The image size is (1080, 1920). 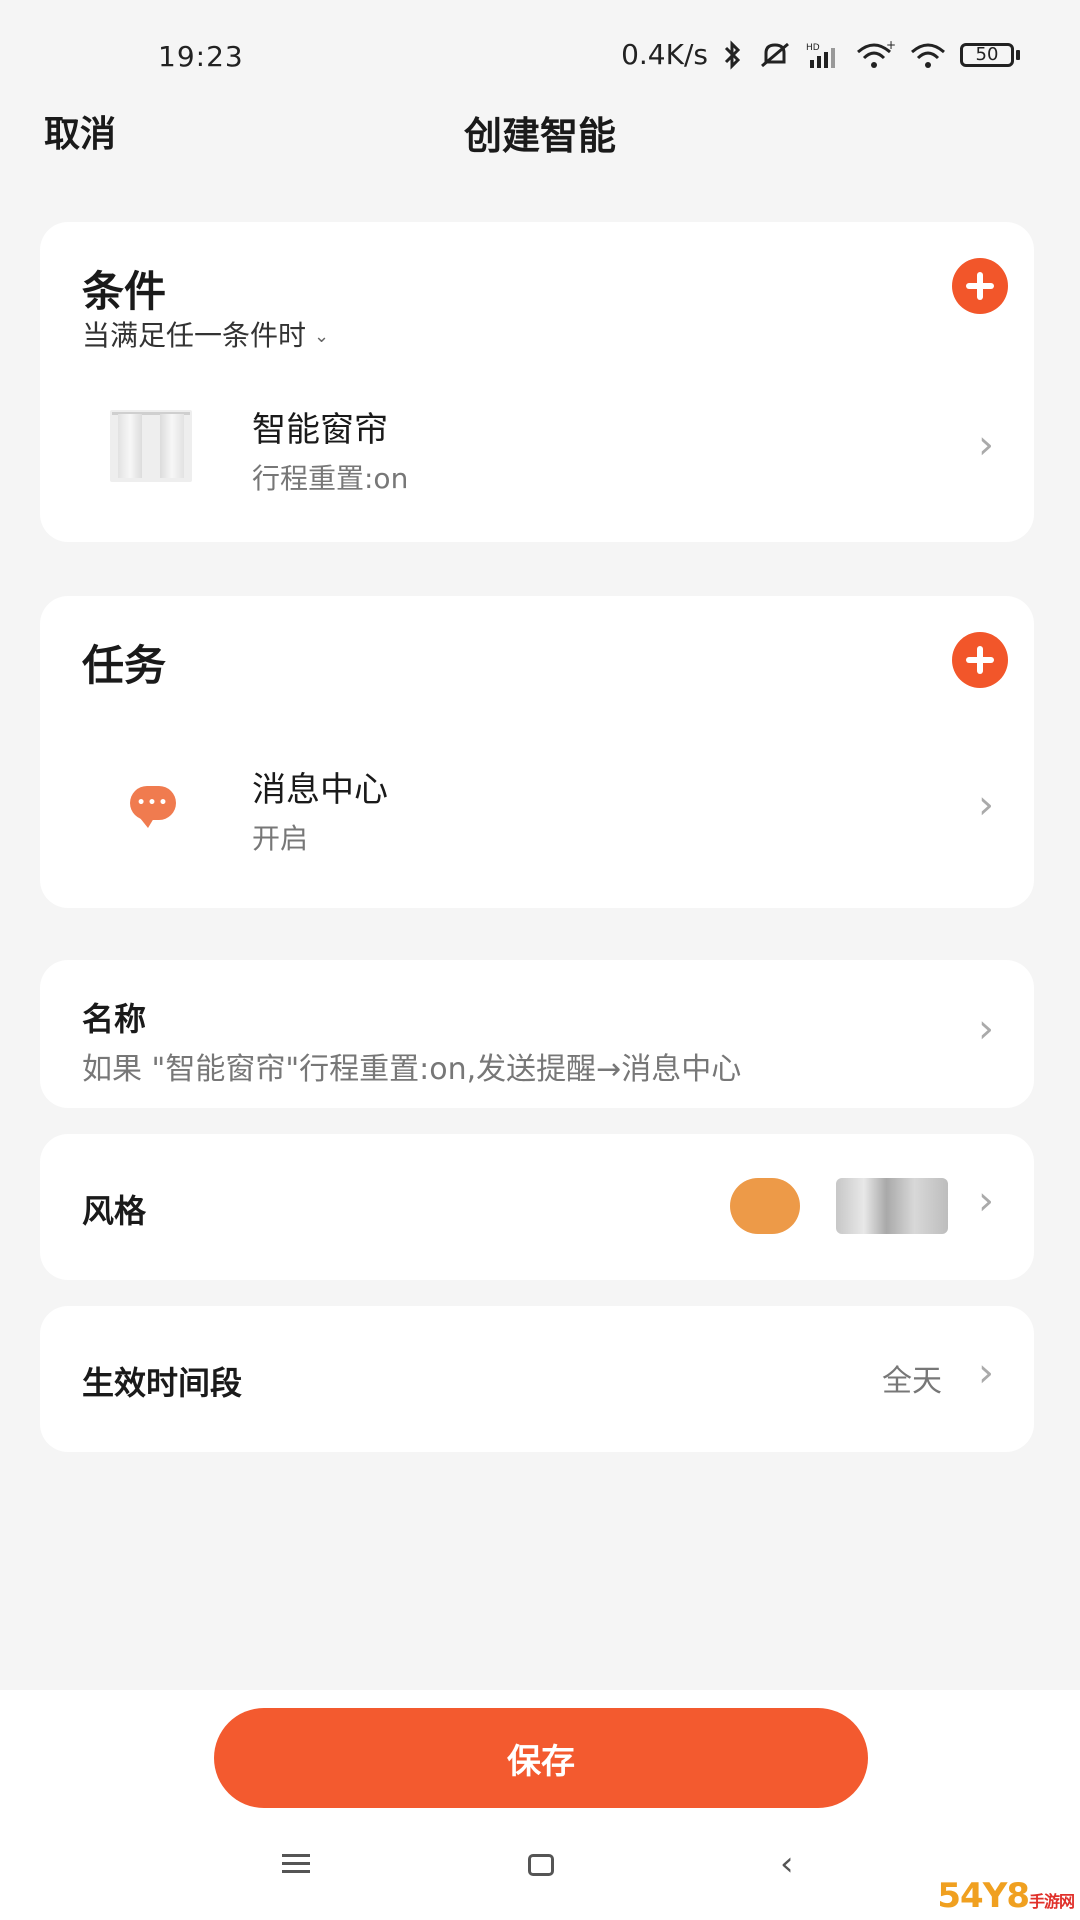 I want to click on tasks-card: 任务 ••• 消息中心 开启 ›, so click(x=537, y=752).